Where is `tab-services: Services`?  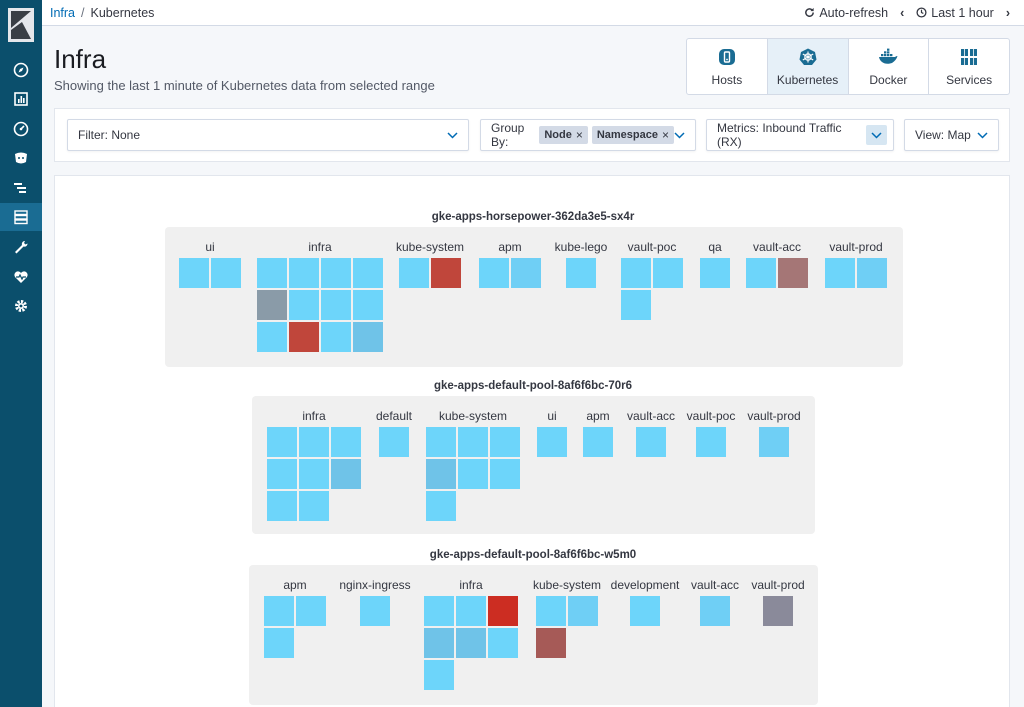 tab-services: Services is located at coordinates (969, 66).